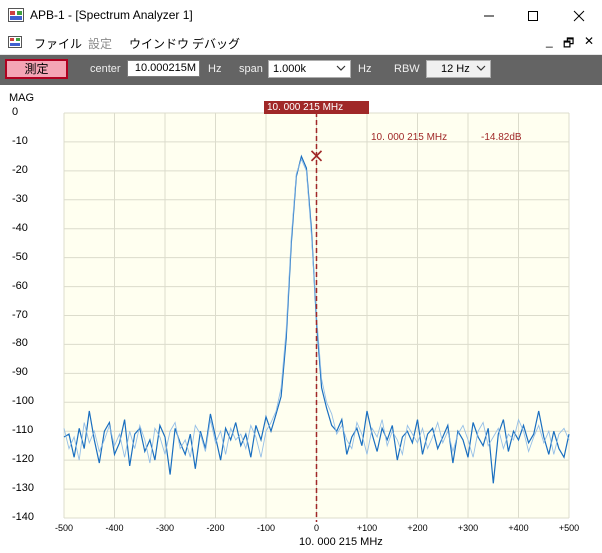  I want to click on marker-level-readout: -14.82dB, so click(501, 137).